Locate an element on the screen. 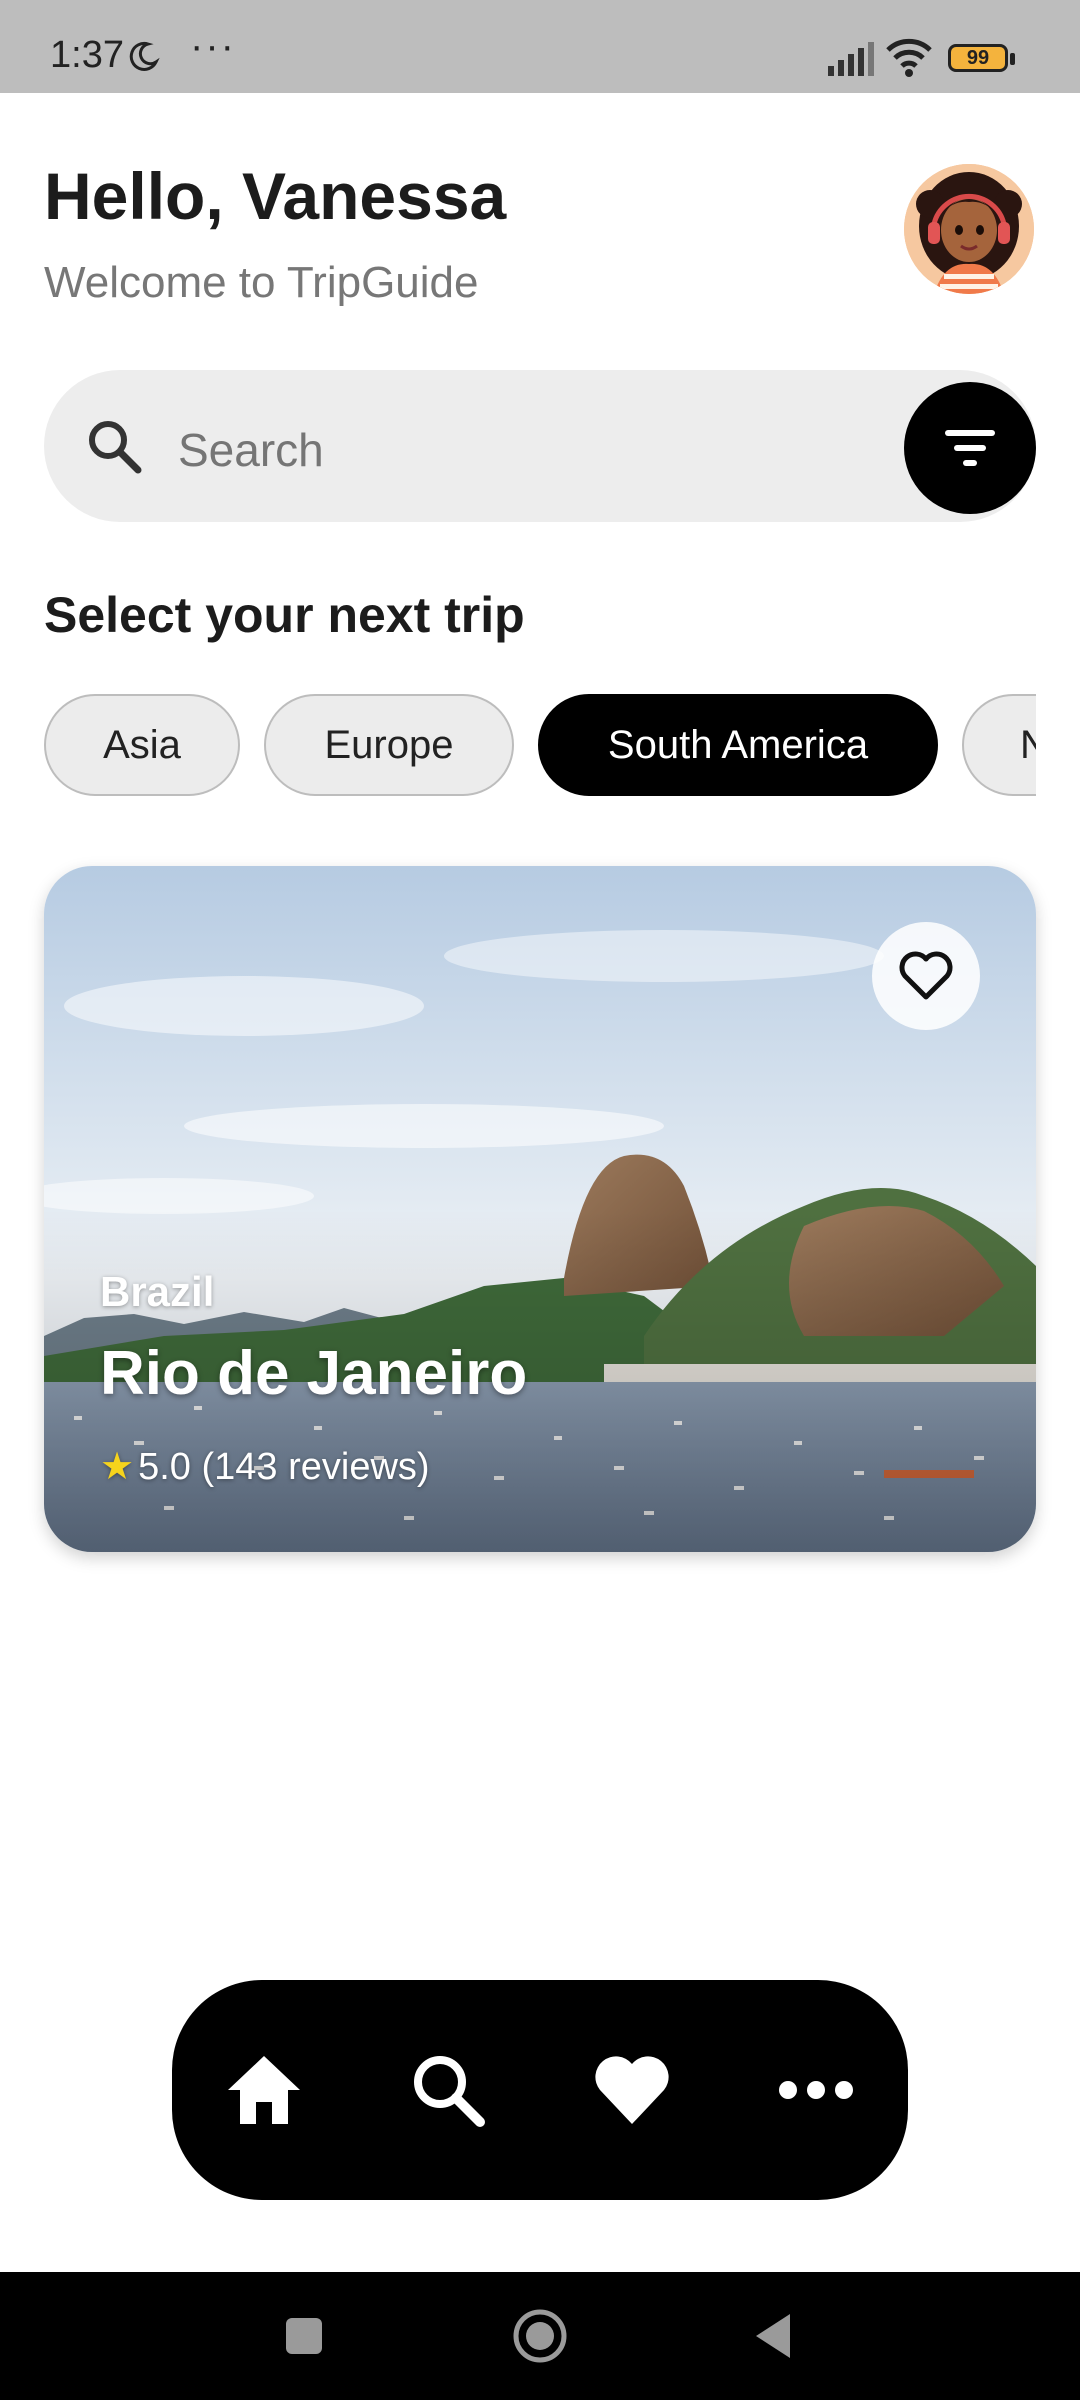 The width and height of the screenshot is (1080, 2400). heart-outline-icon is located at coordinates (926, 975).